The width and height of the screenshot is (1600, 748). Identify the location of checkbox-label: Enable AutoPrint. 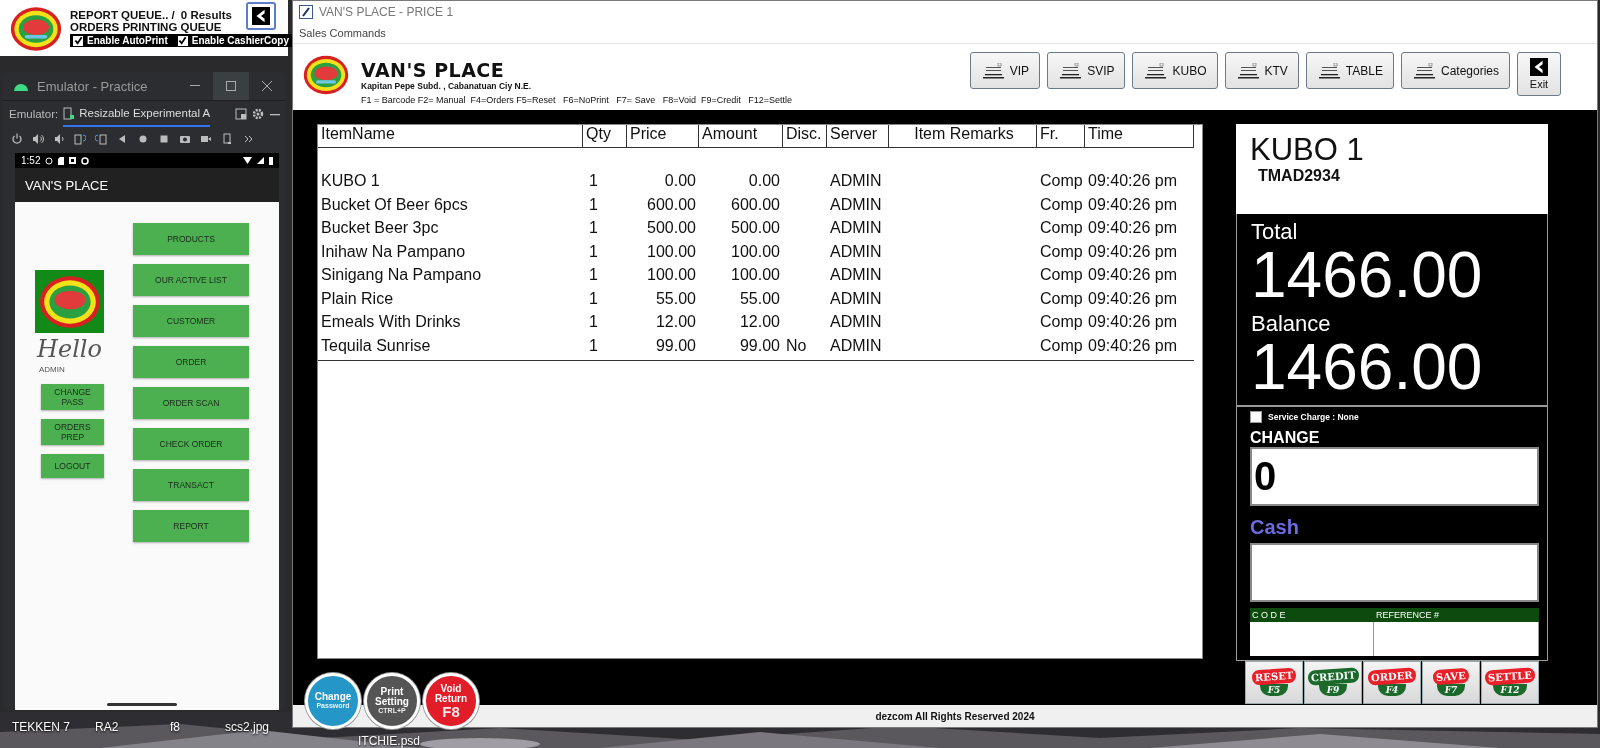
(127, 40).